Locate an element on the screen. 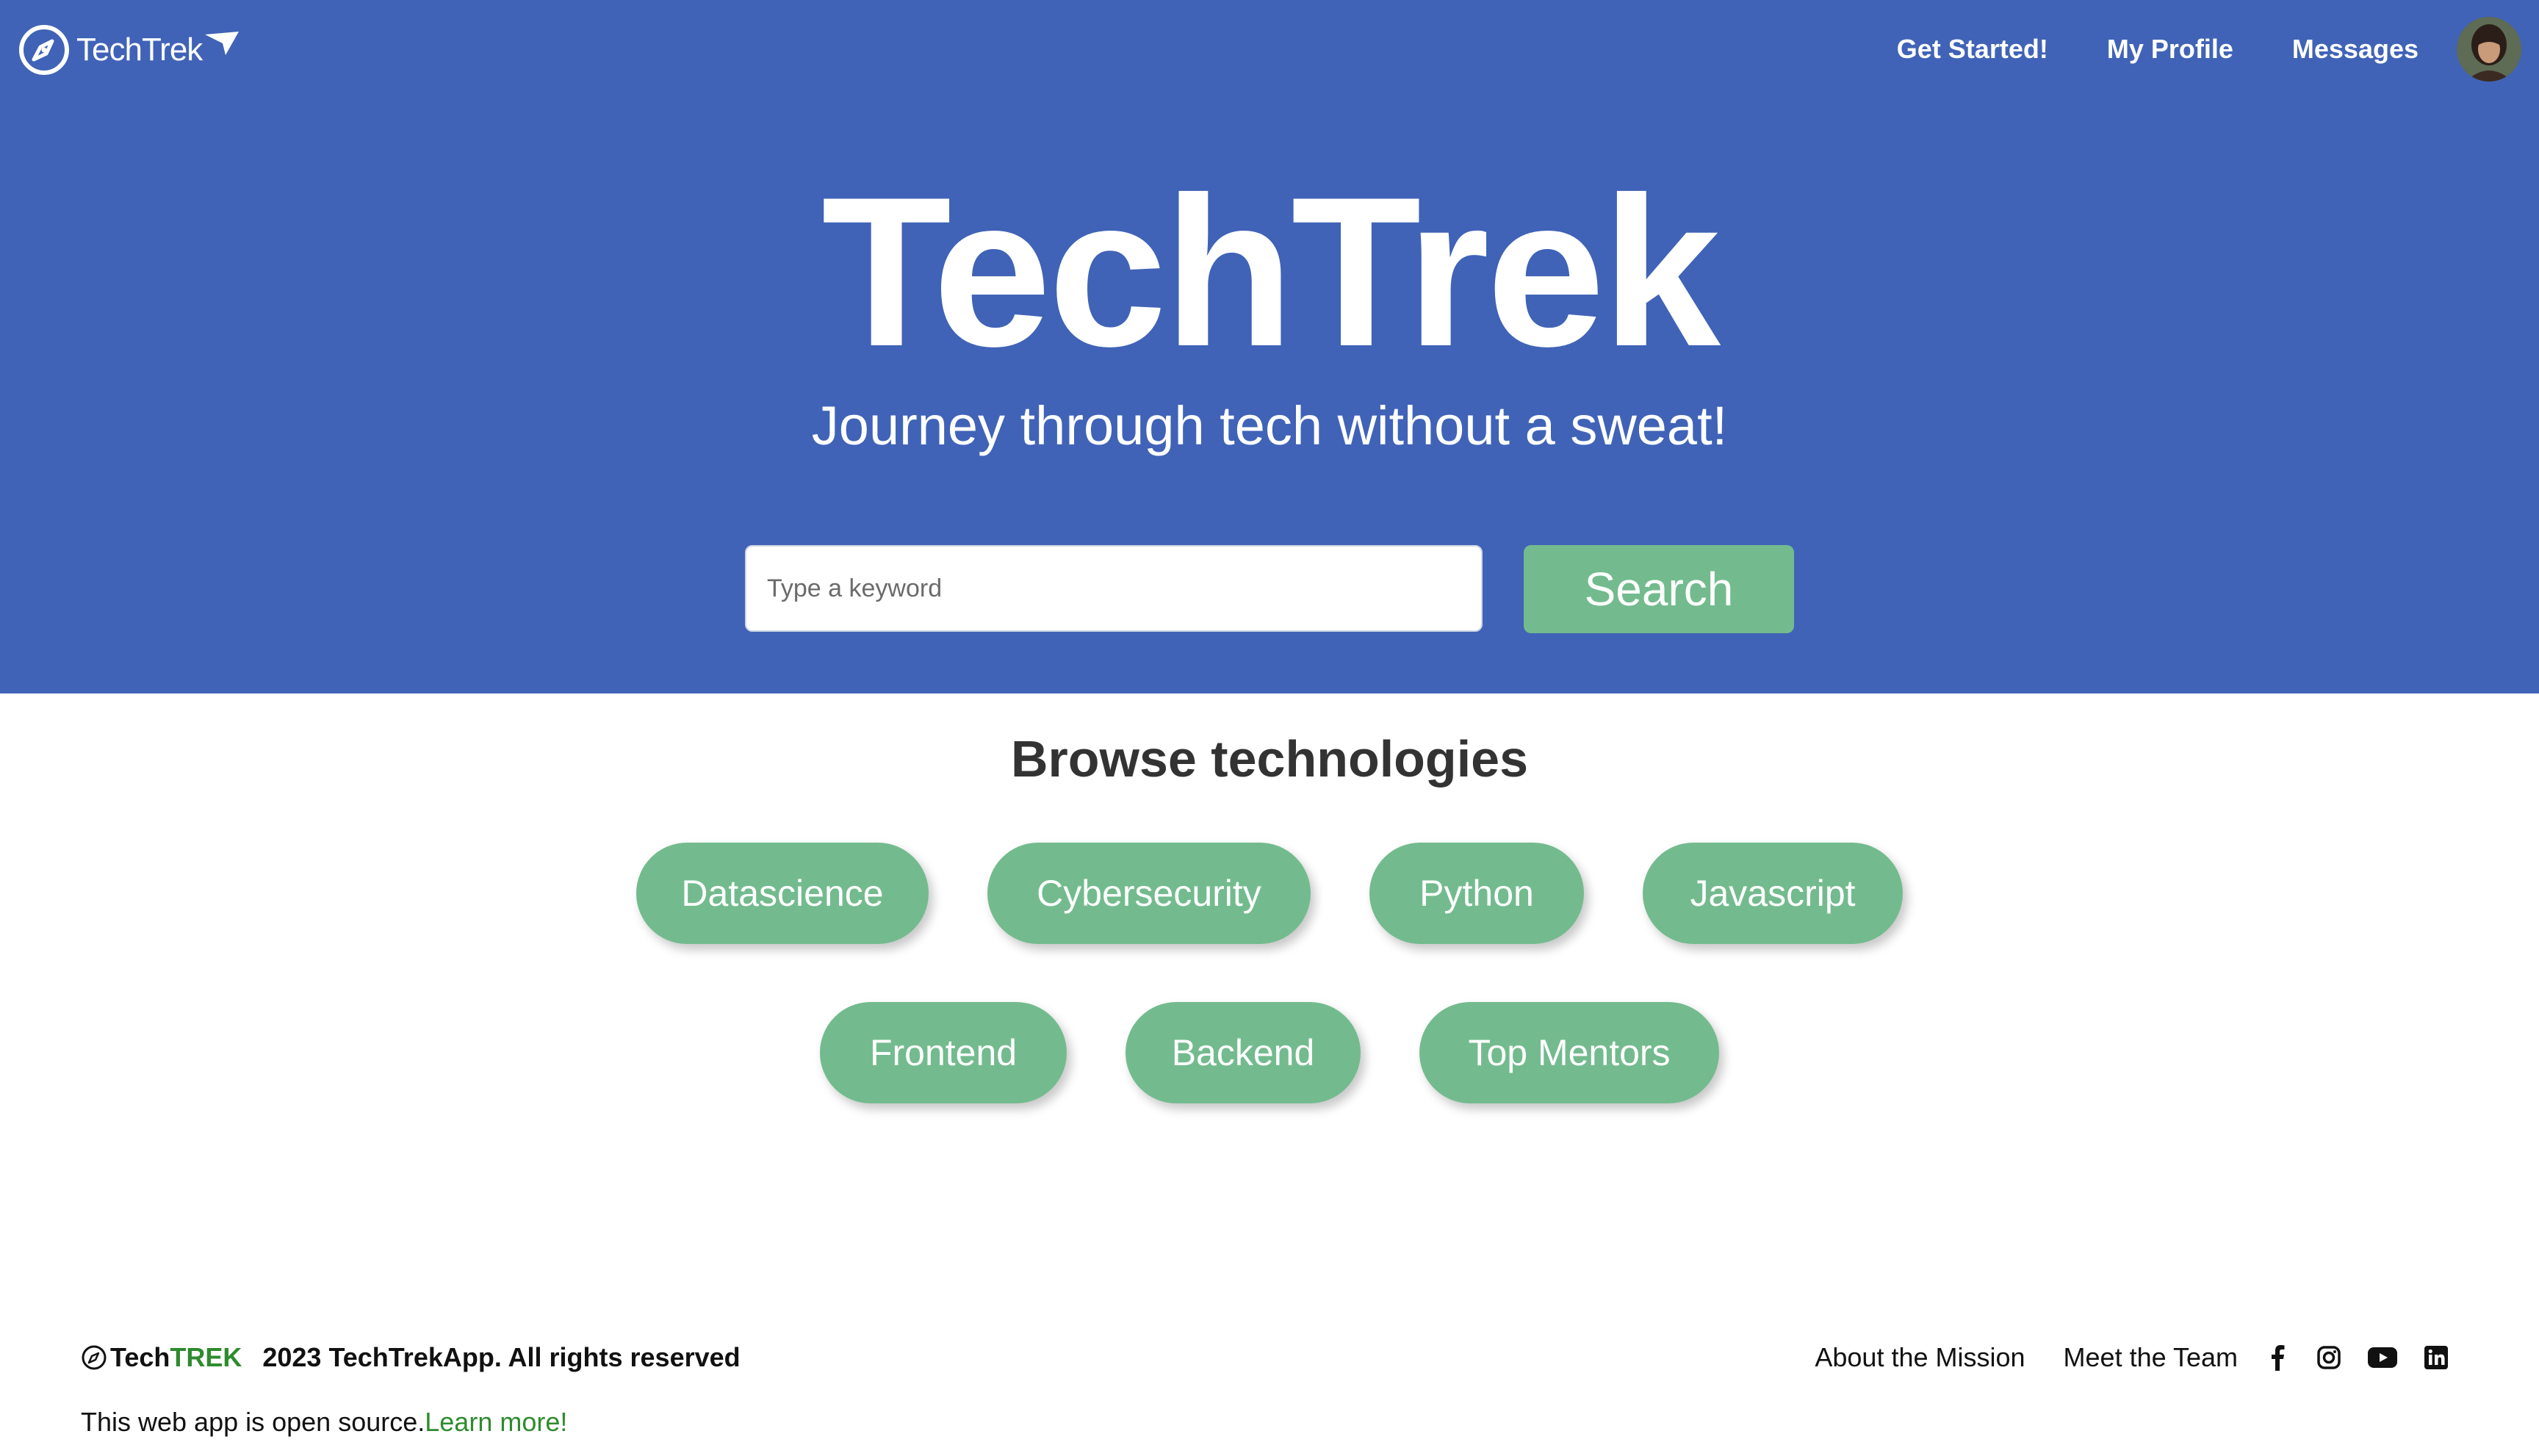 Image resolution: width=2539 pixels, height=1456 pixels. chip-cybersecurity: Cybersecurity is located at coordinates (1149, 894).